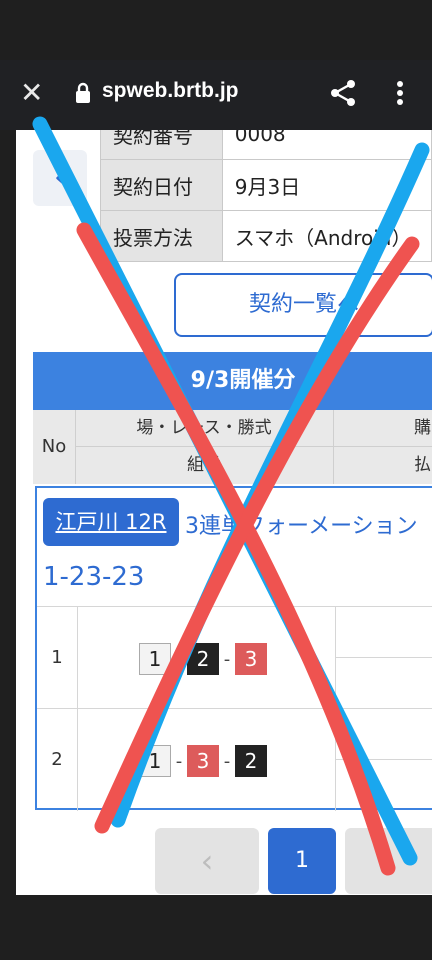 The width and height of the screenshot is (432, 960). Describe the element at coordinates (57, 658) in the screenshot. I see `row-number: 1` at that location.